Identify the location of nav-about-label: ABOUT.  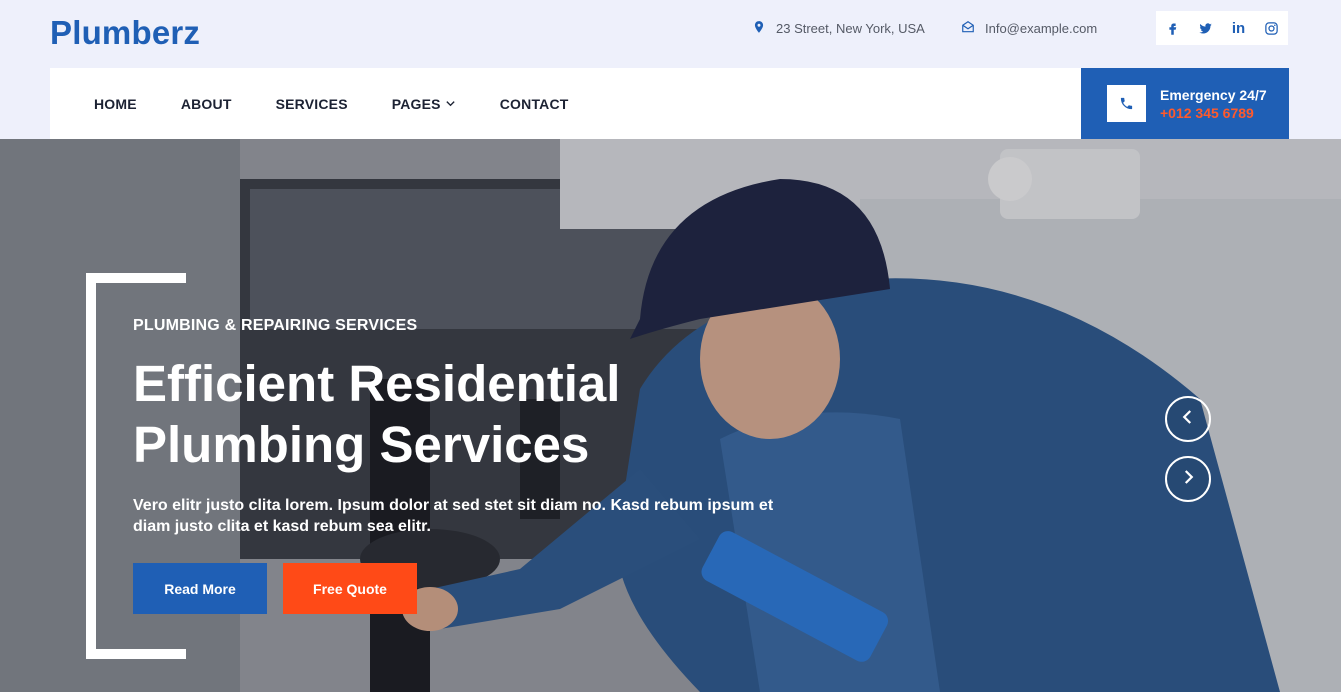
(206, 103).